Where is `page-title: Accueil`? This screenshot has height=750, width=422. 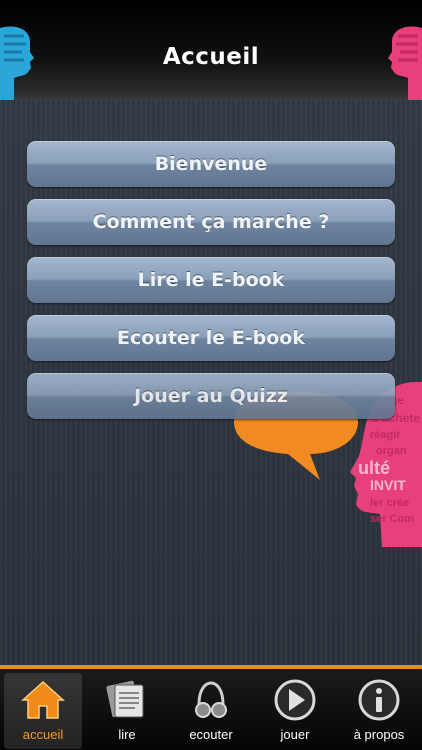 page-title: Accueil is located at coordinates (211, 57).